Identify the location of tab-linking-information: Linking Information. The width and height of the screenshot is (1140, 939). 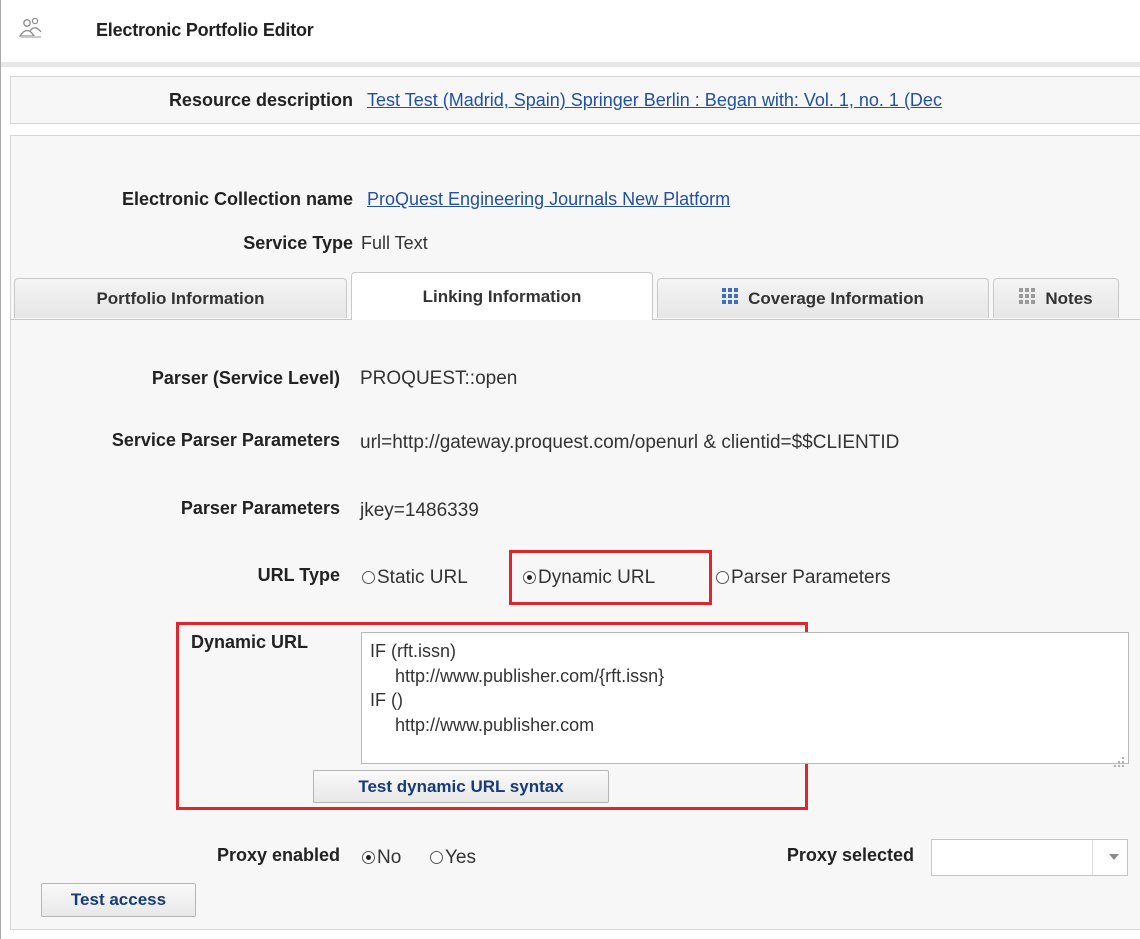
(502, 296).